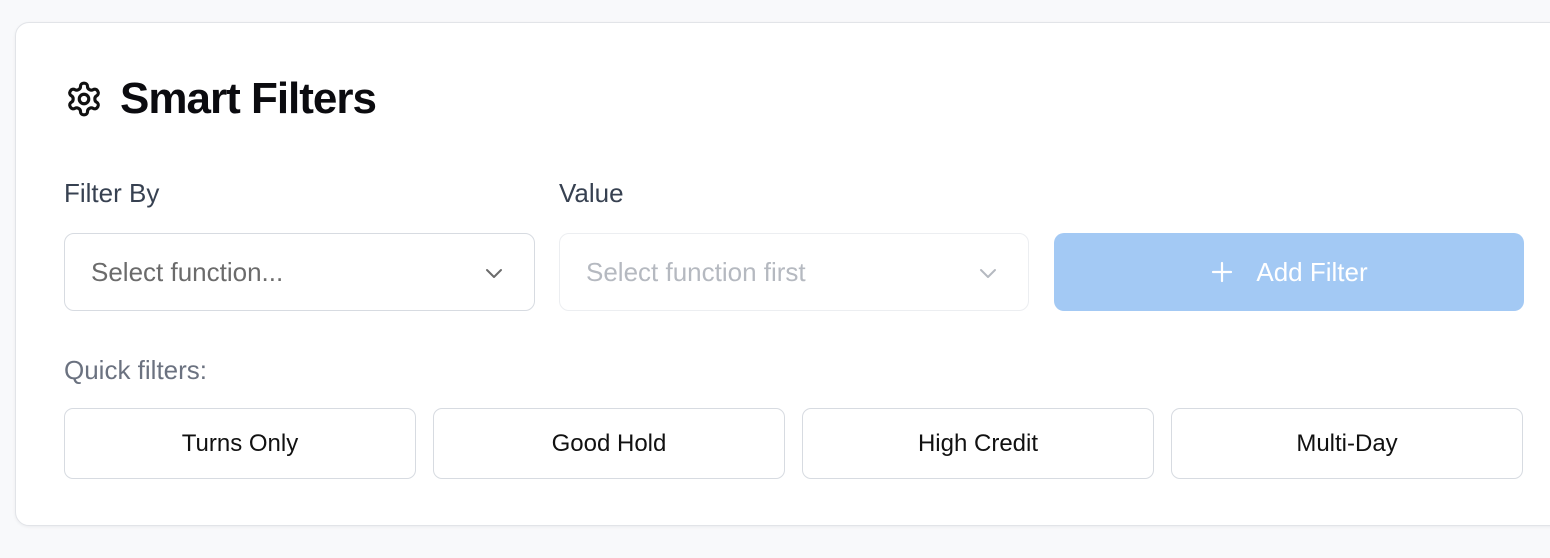 Image resolution: width=1550 pixels, height=558 pixels. I want to click on plus-icon, so click(1222, 272).